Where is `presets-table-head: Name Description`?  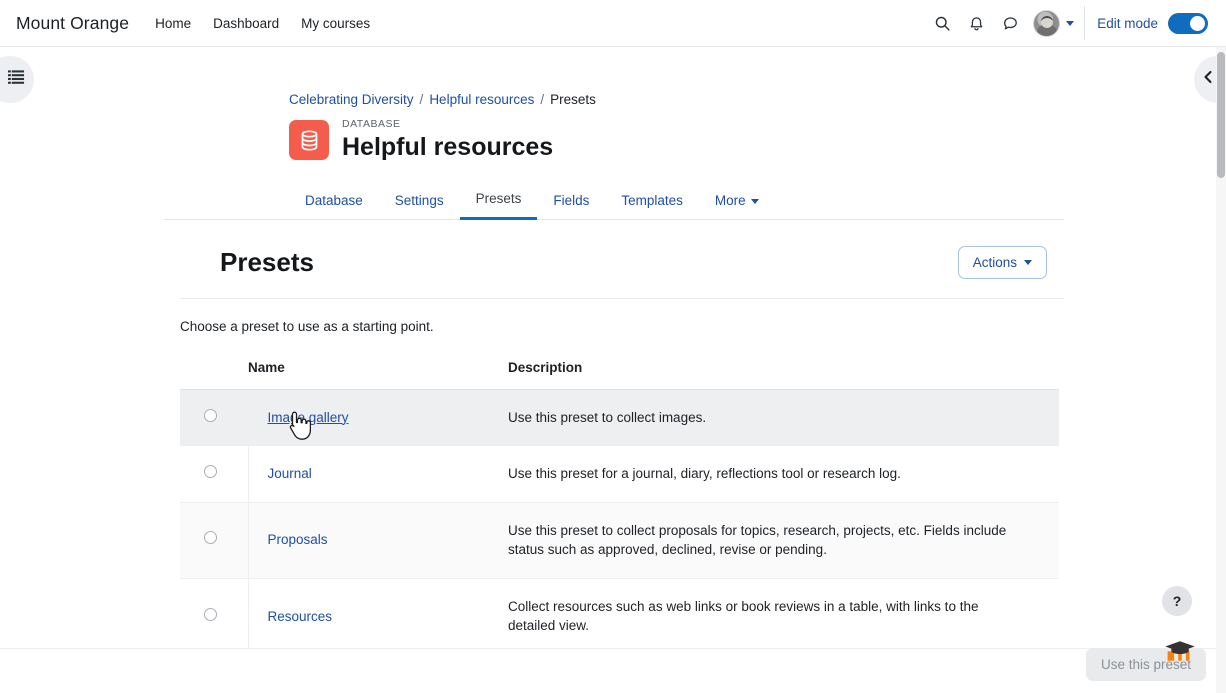 presets-table-head: Name Description is located at coordinates (619, 374).